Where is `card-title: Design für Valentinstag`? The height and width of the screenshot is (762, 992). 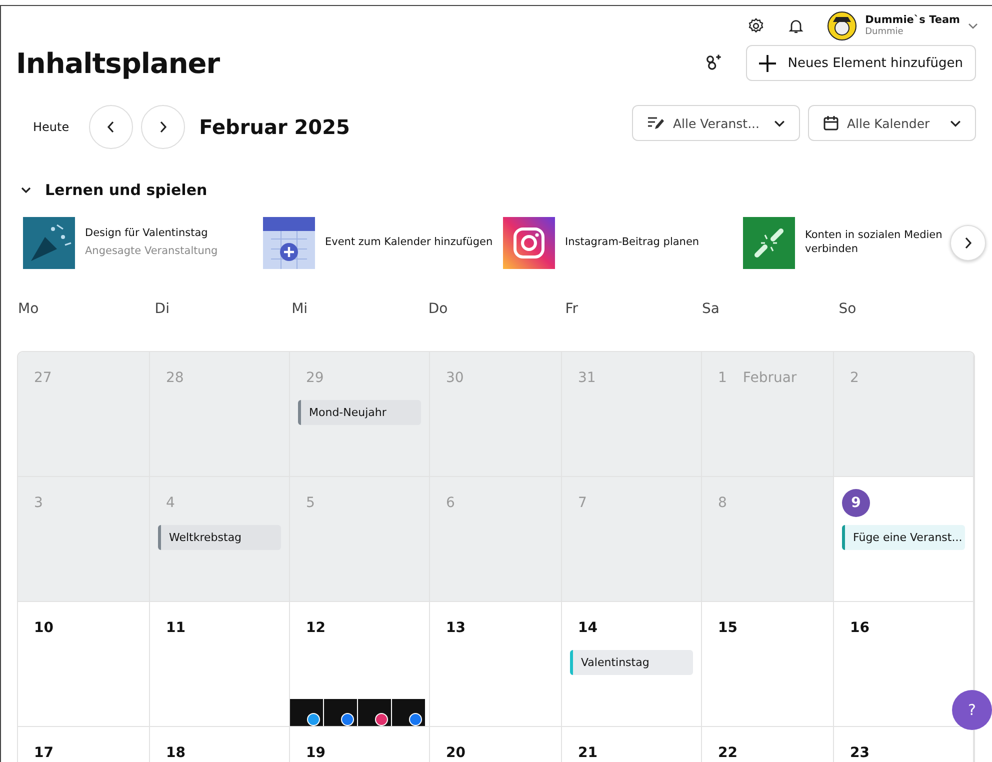
card-title: Design für Valentinstag is located at coordinates (151, 234).